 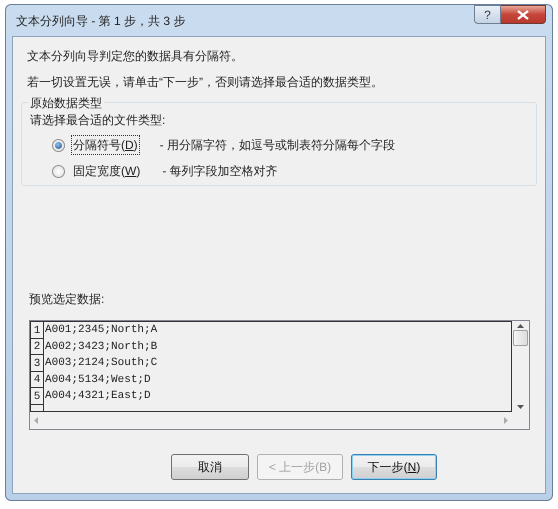 I want to click on preview-line: A003;2124;South;C, so click(x=101, y=363).